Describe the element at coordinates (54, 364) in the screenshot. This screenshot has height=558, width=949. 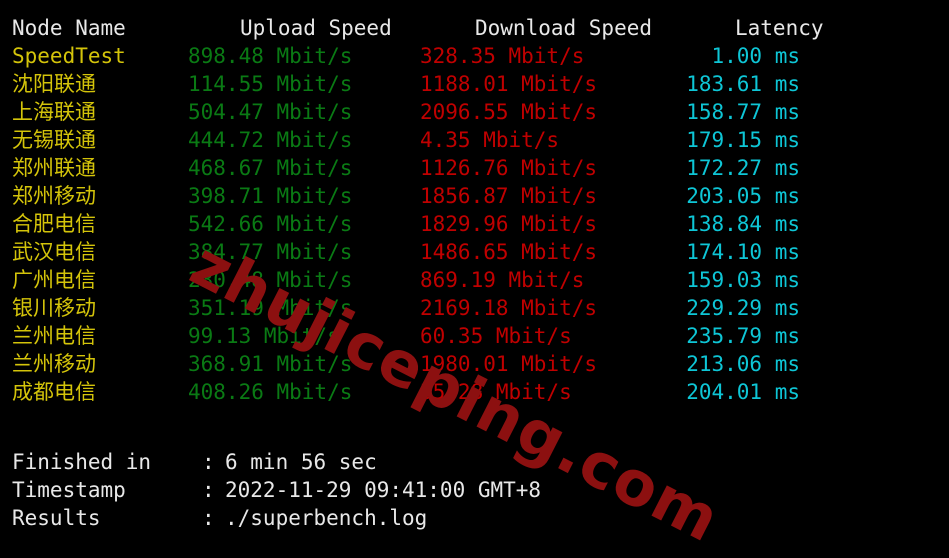
I see `node-name-cell: 兰州移动` at that location.